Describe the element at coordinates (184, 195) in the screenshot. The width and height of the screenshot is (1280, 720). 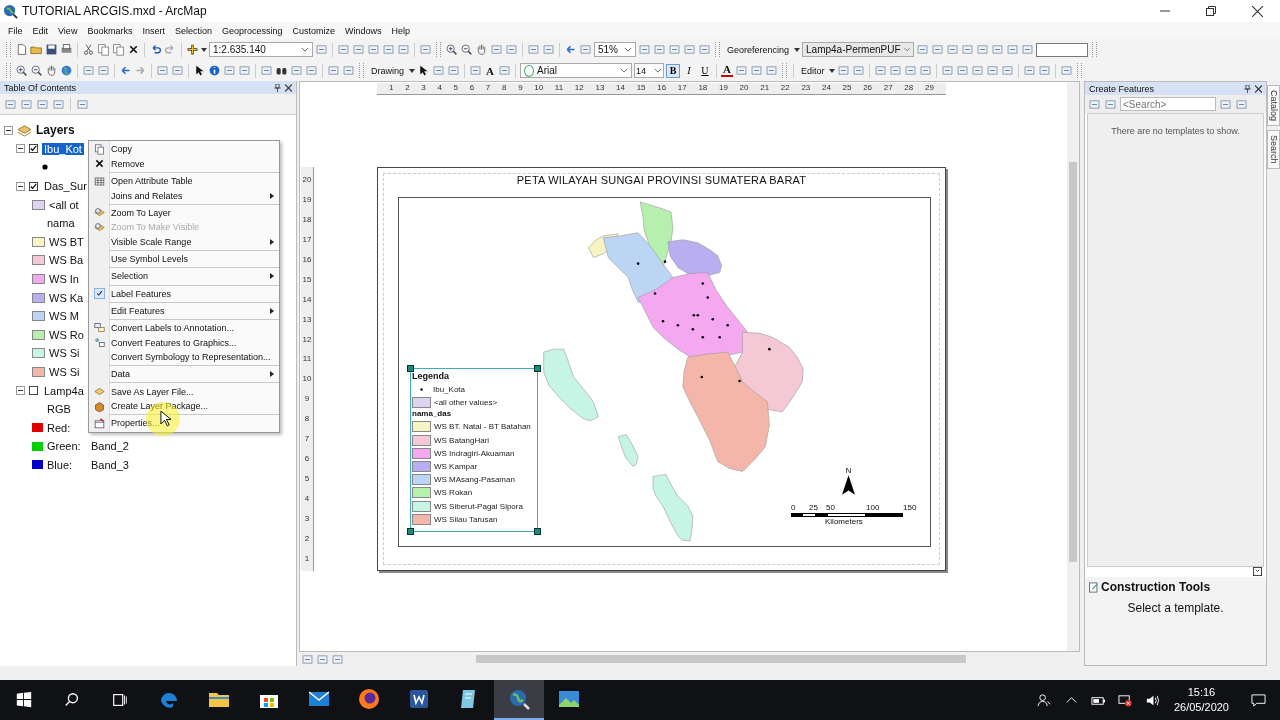
I see `menu-item: Joins and Relates` at that location.